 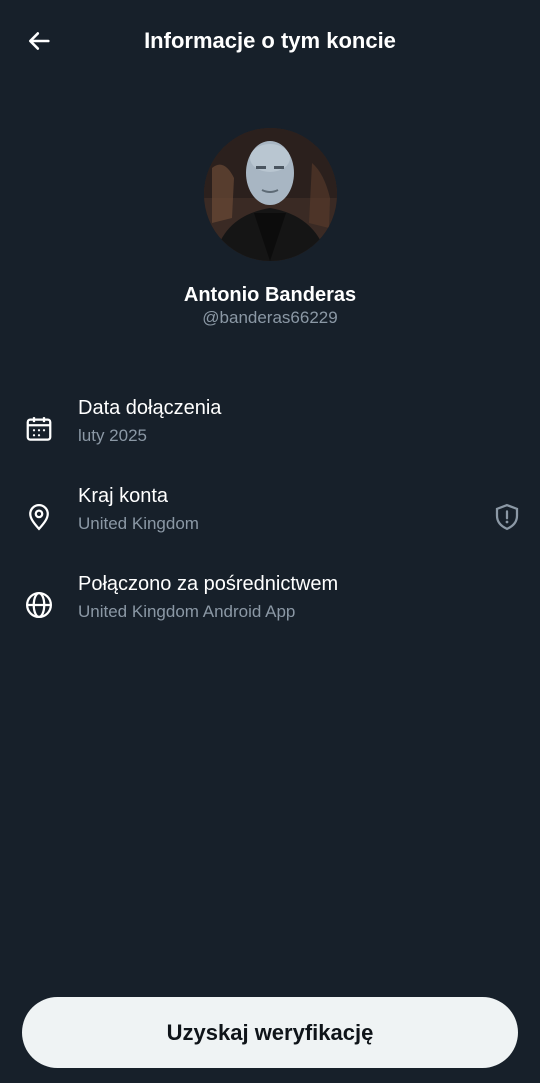 I want to click on avatar, so click(x=270, y=194).